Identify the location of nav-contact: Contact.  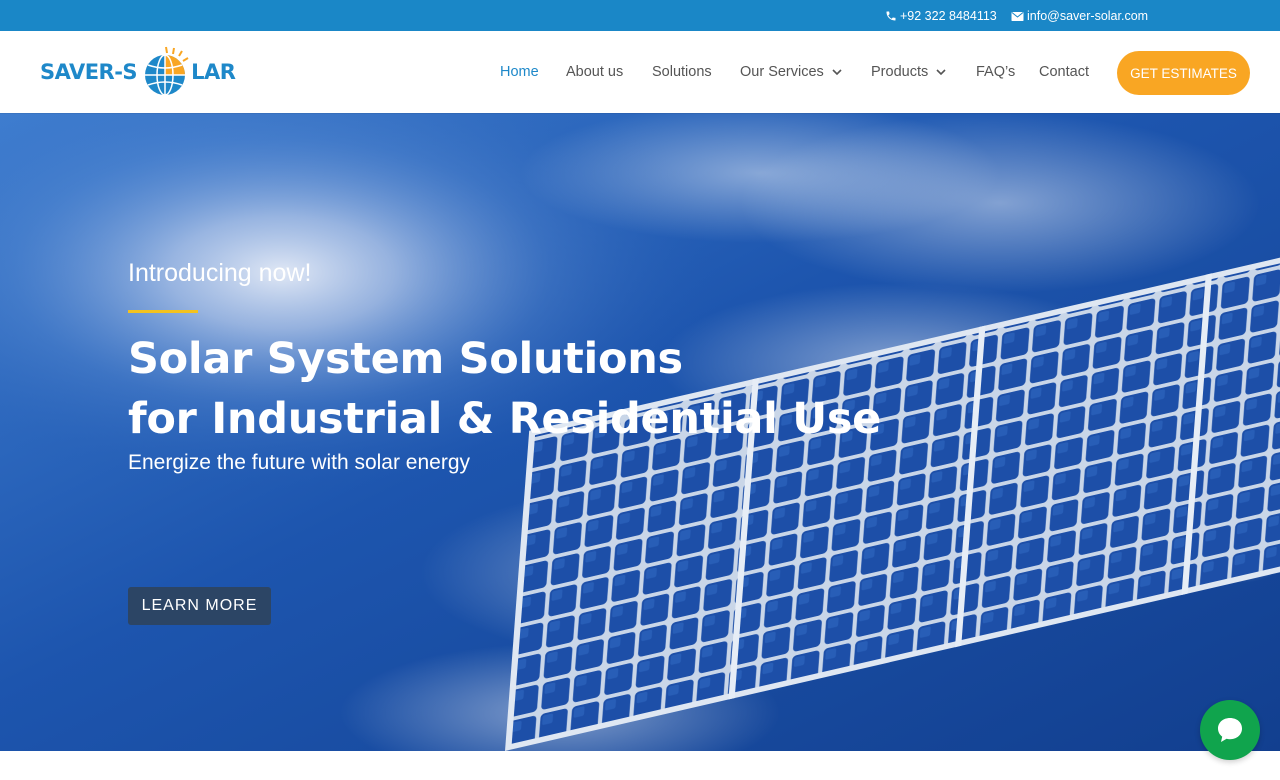
(1064, 72).